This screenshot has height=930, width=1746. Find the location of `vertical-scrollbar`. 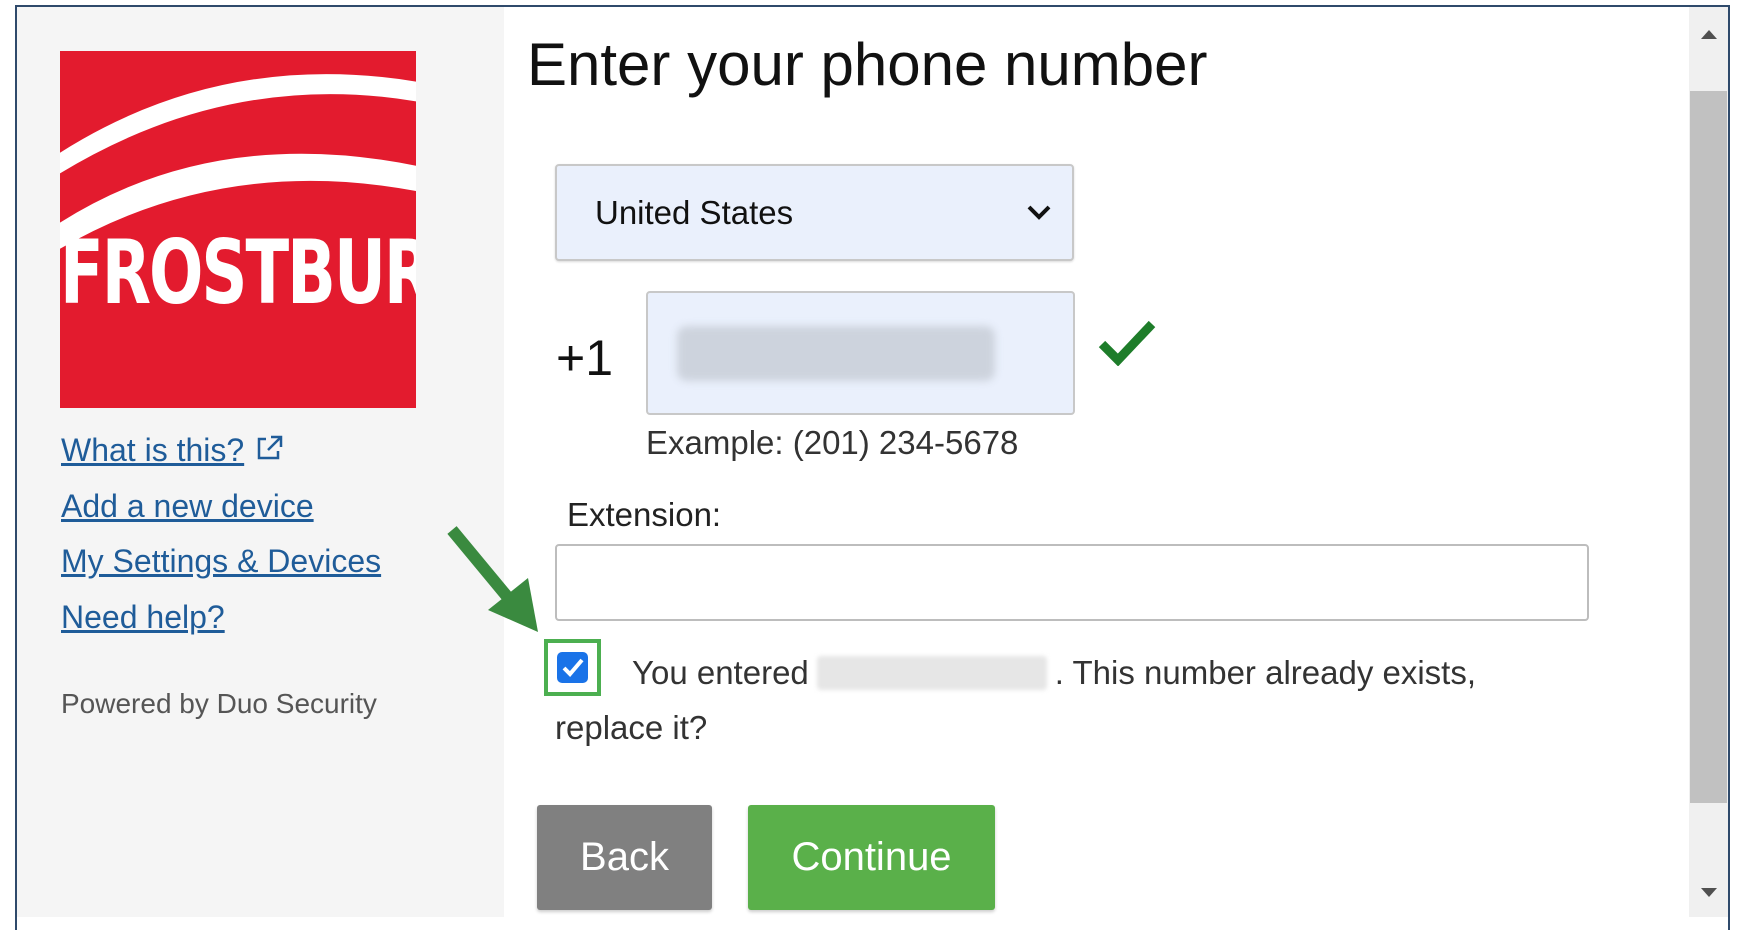

vertical-scrollbar is located at coordinates (1708, 462).